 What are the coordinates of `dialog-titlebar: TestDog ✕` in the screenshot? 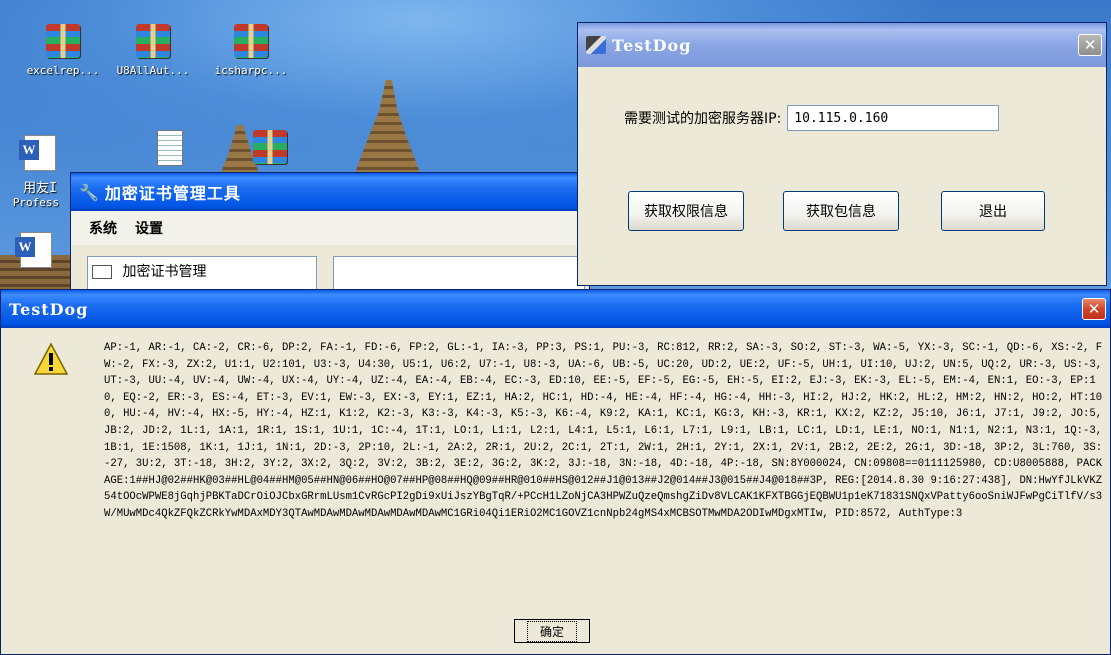 It's located at (555, 309).